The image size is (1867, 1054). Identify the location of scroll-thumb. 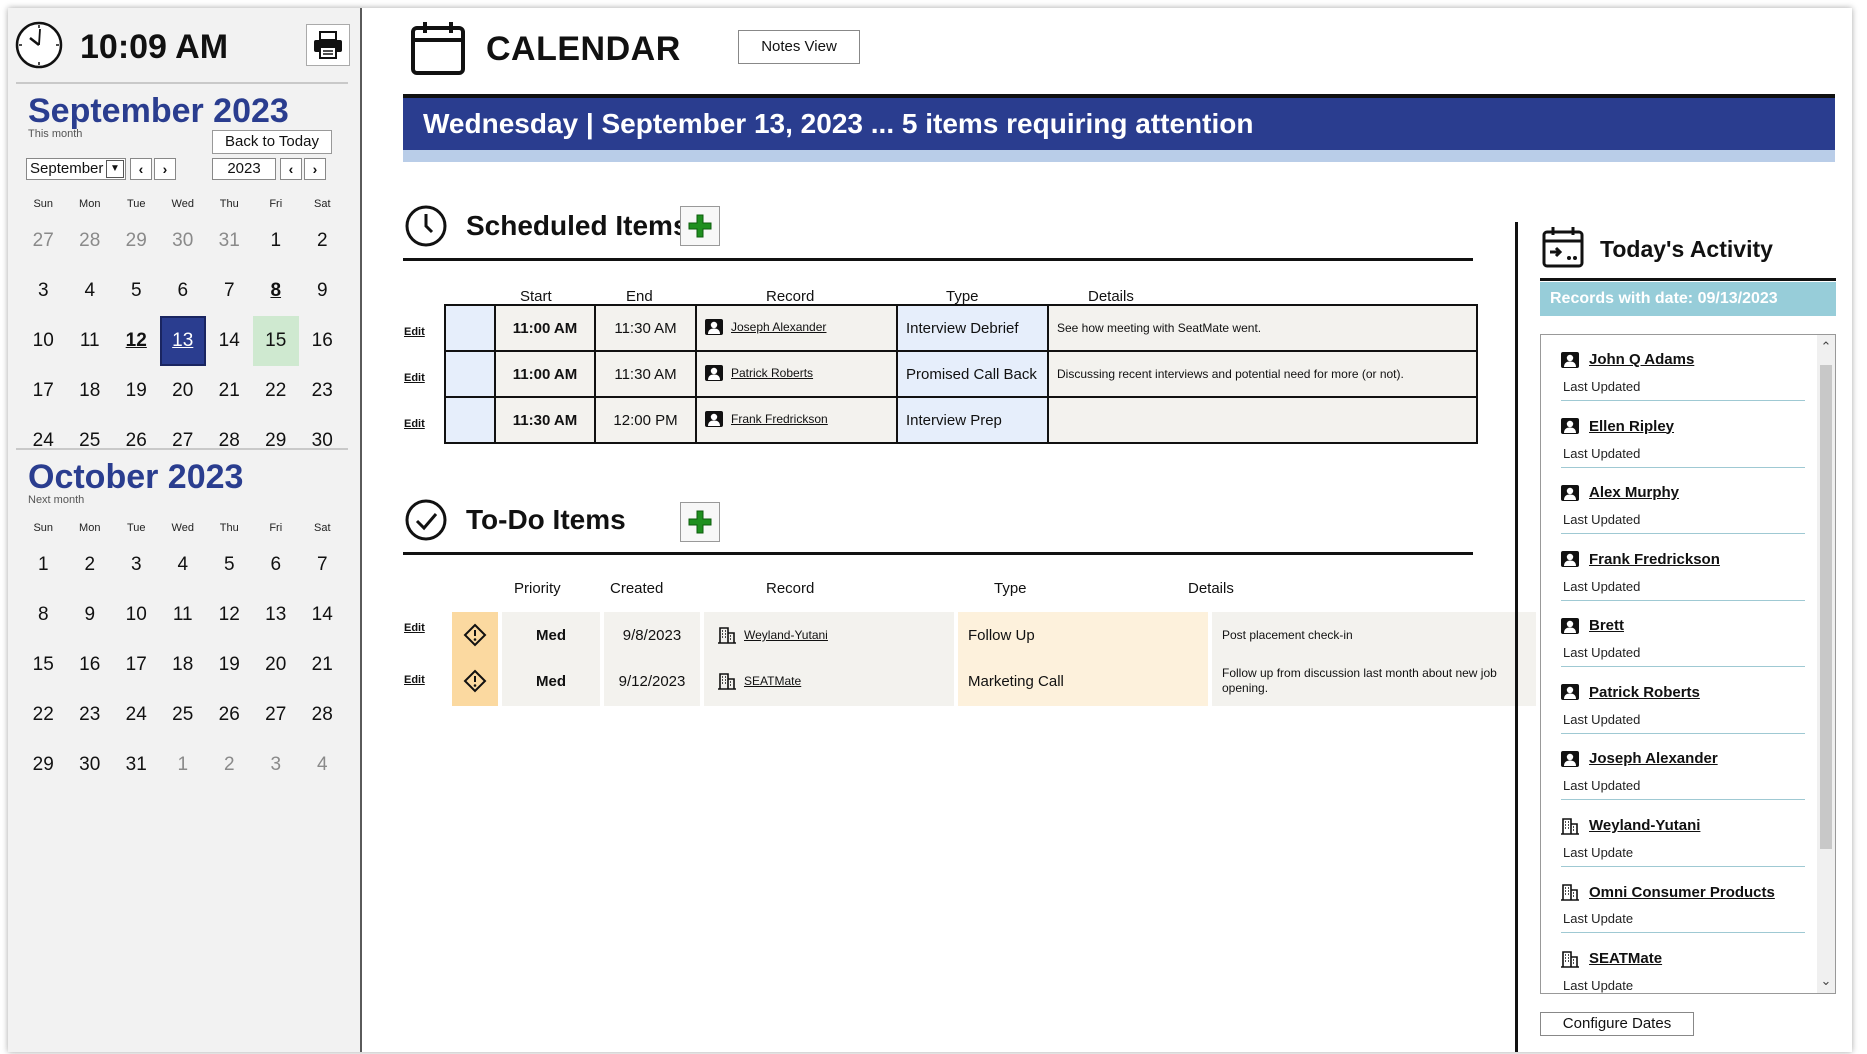
(1826, 607).